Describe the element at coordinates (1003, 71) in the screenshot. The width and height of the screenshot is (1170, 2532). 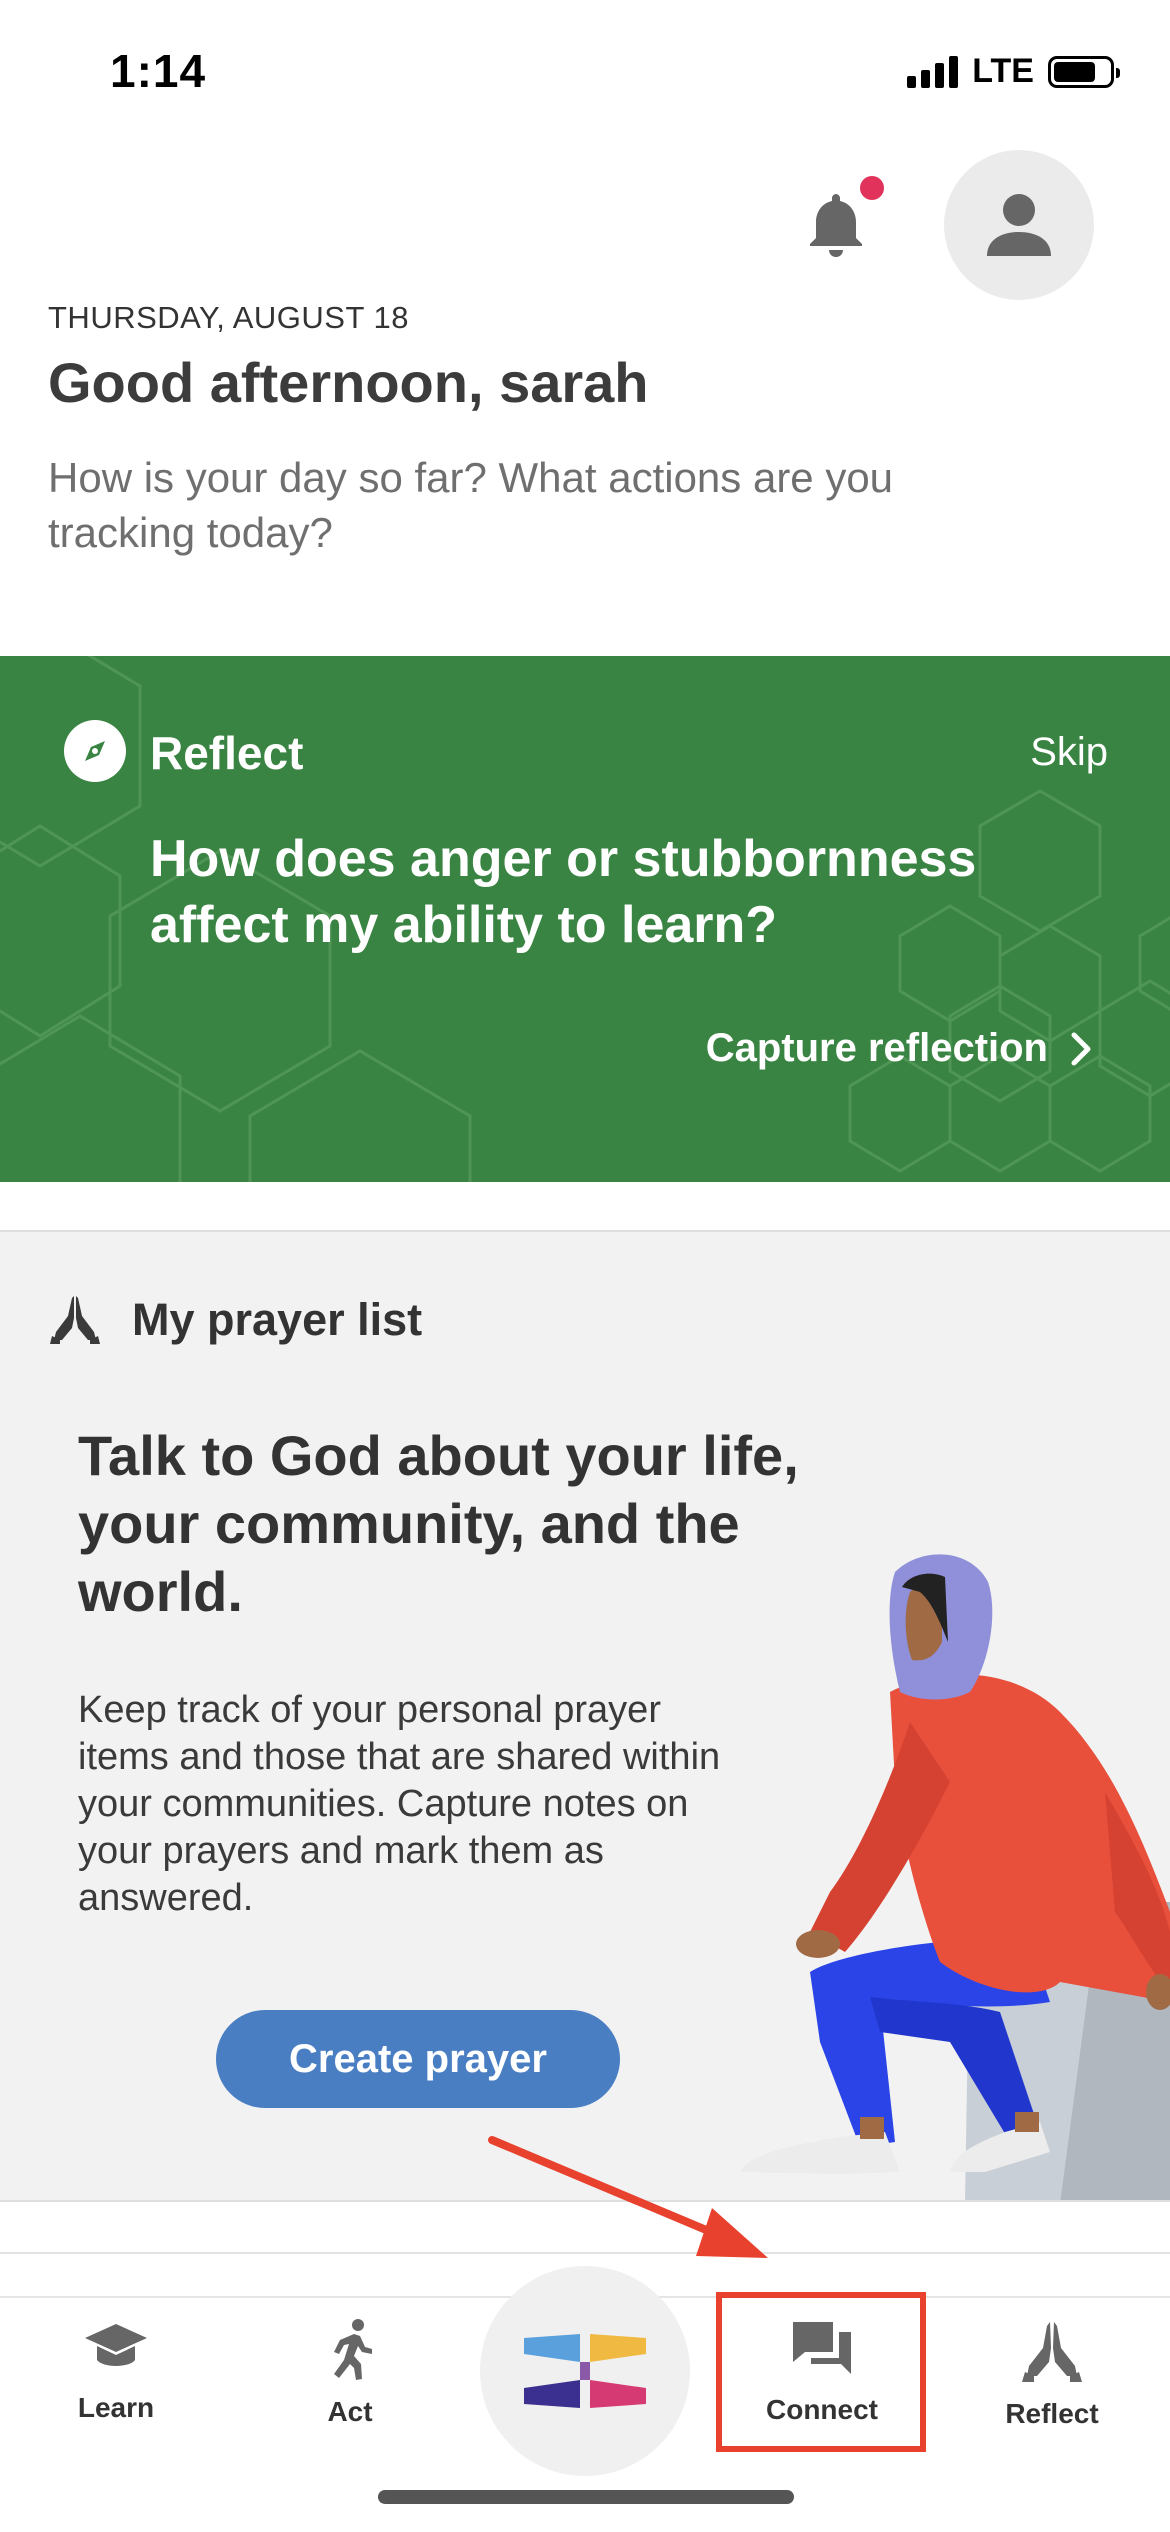
I see `network-label: LTE` at that location.